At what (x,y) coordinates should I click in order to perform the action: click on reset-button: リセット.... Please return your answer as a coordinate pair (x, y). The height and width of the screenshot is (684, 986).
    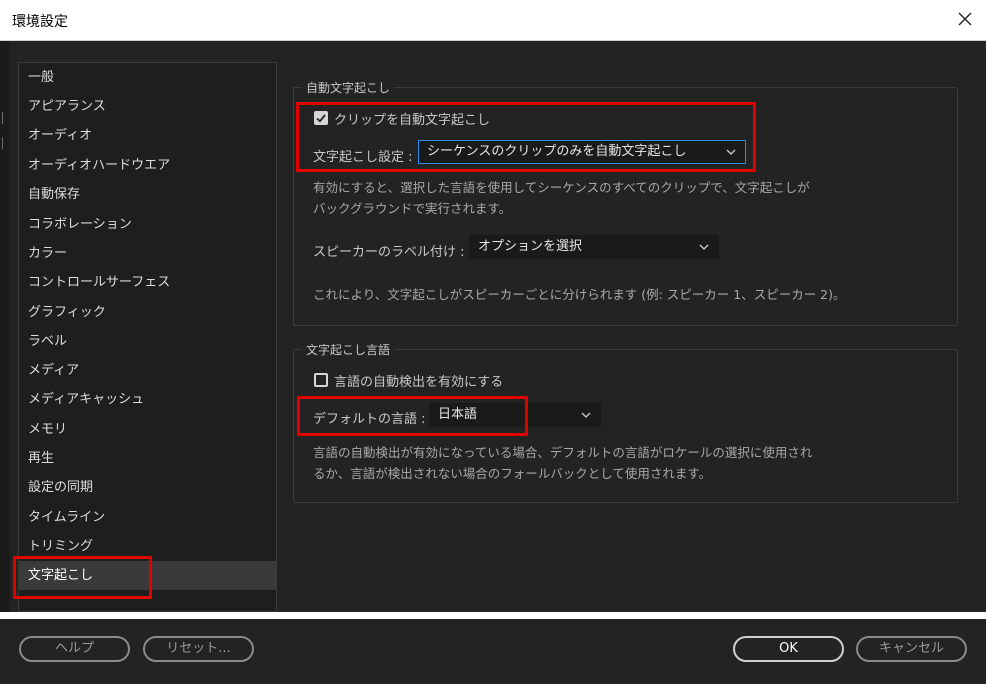
    Looking at the image, I should click on (198, 649).